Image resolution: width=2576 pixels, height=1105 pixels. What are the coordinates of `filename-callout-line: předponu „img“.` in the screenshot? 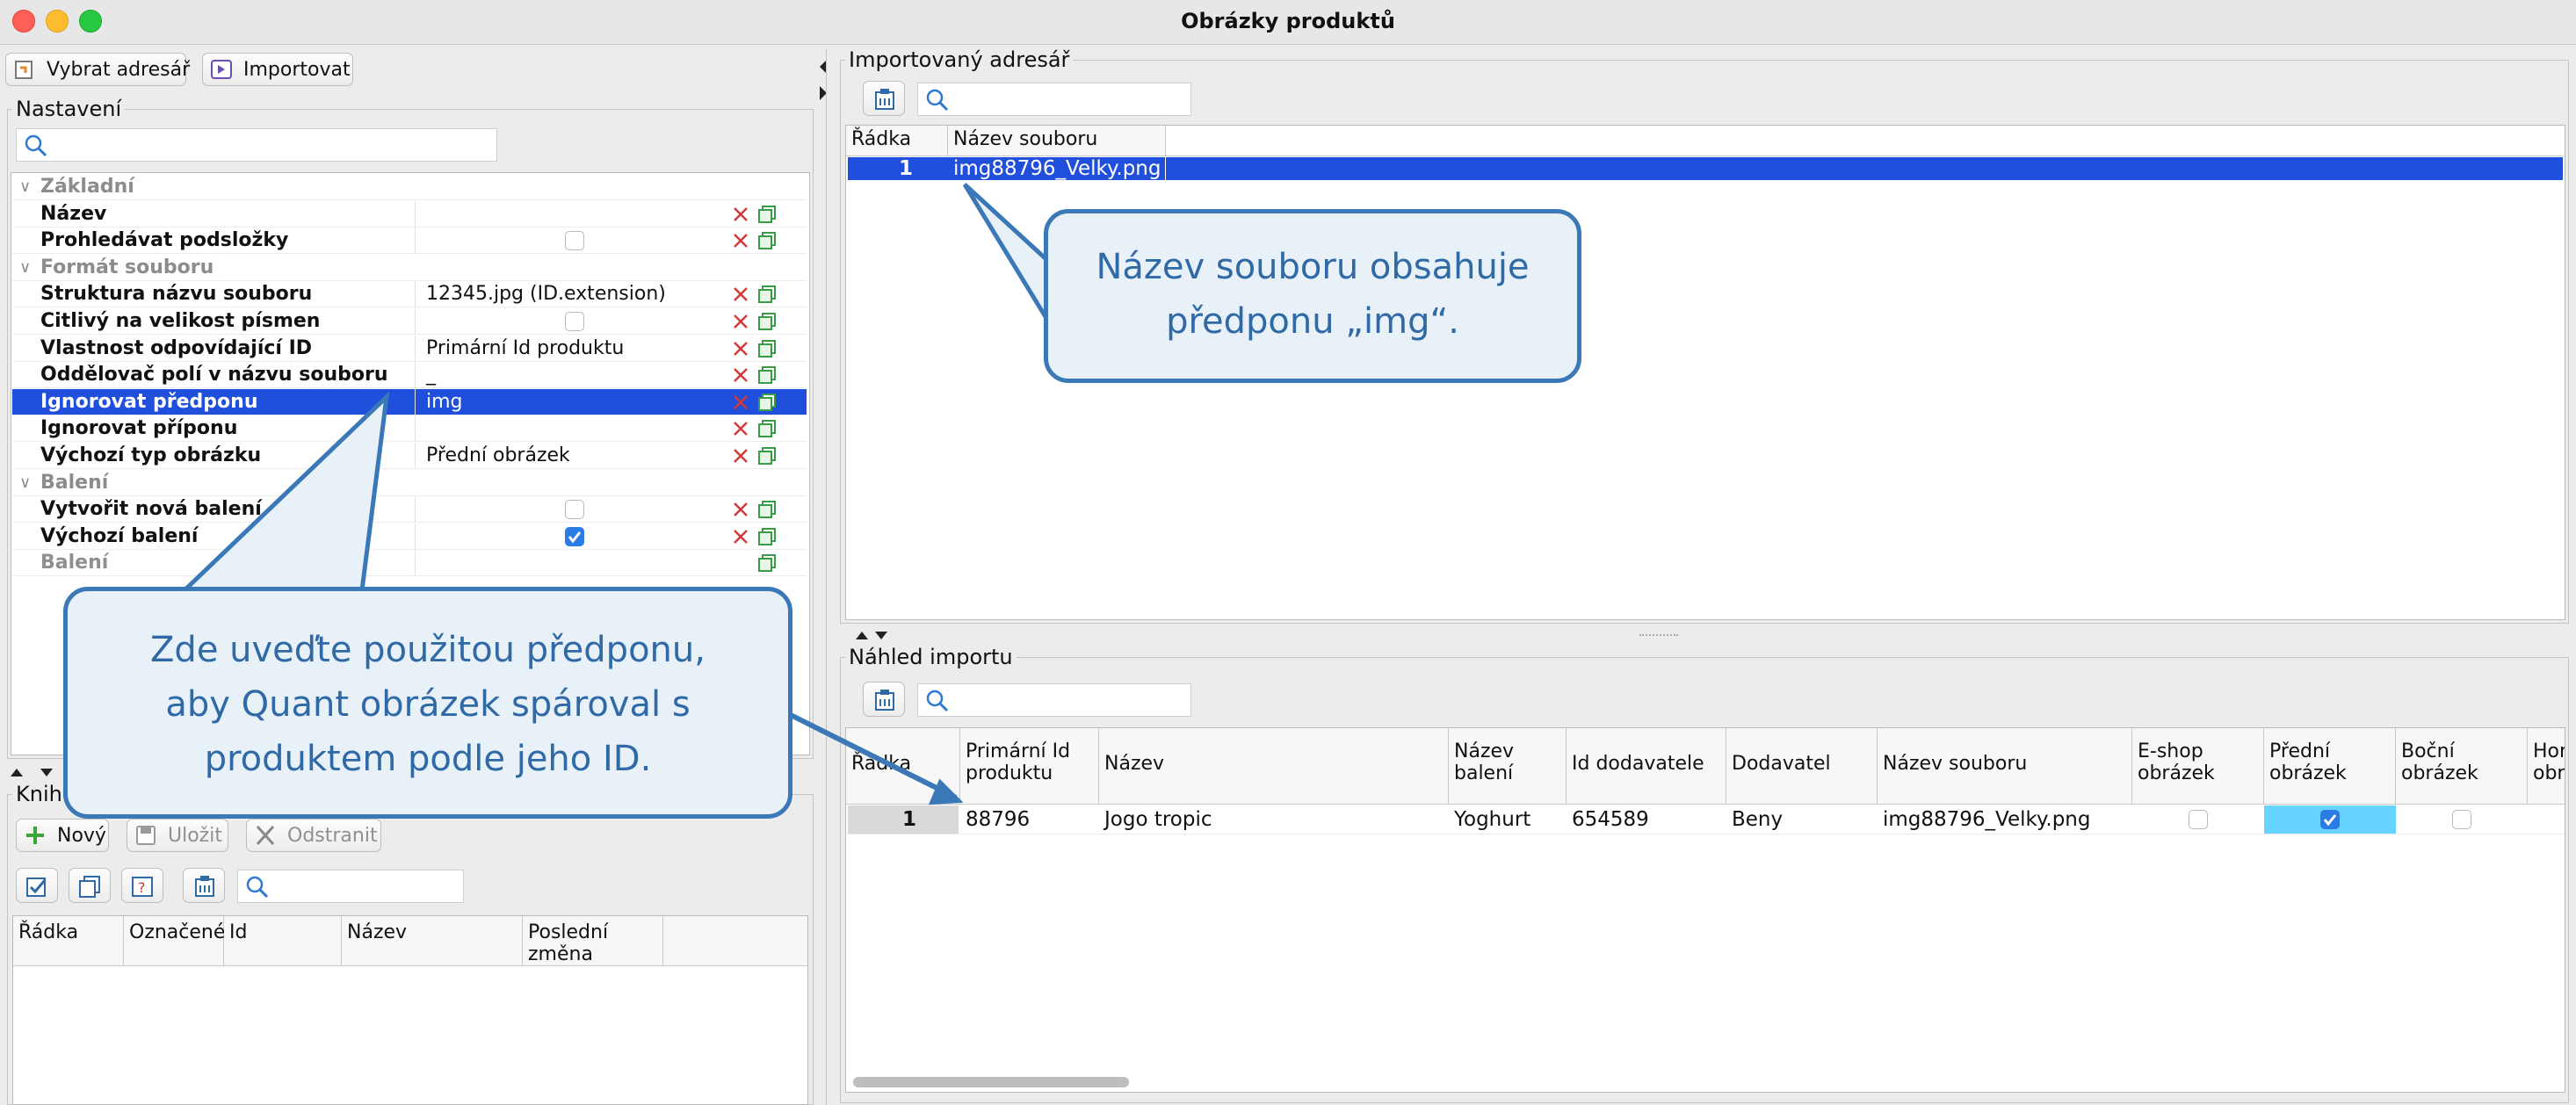 It's located at (1312, 321).